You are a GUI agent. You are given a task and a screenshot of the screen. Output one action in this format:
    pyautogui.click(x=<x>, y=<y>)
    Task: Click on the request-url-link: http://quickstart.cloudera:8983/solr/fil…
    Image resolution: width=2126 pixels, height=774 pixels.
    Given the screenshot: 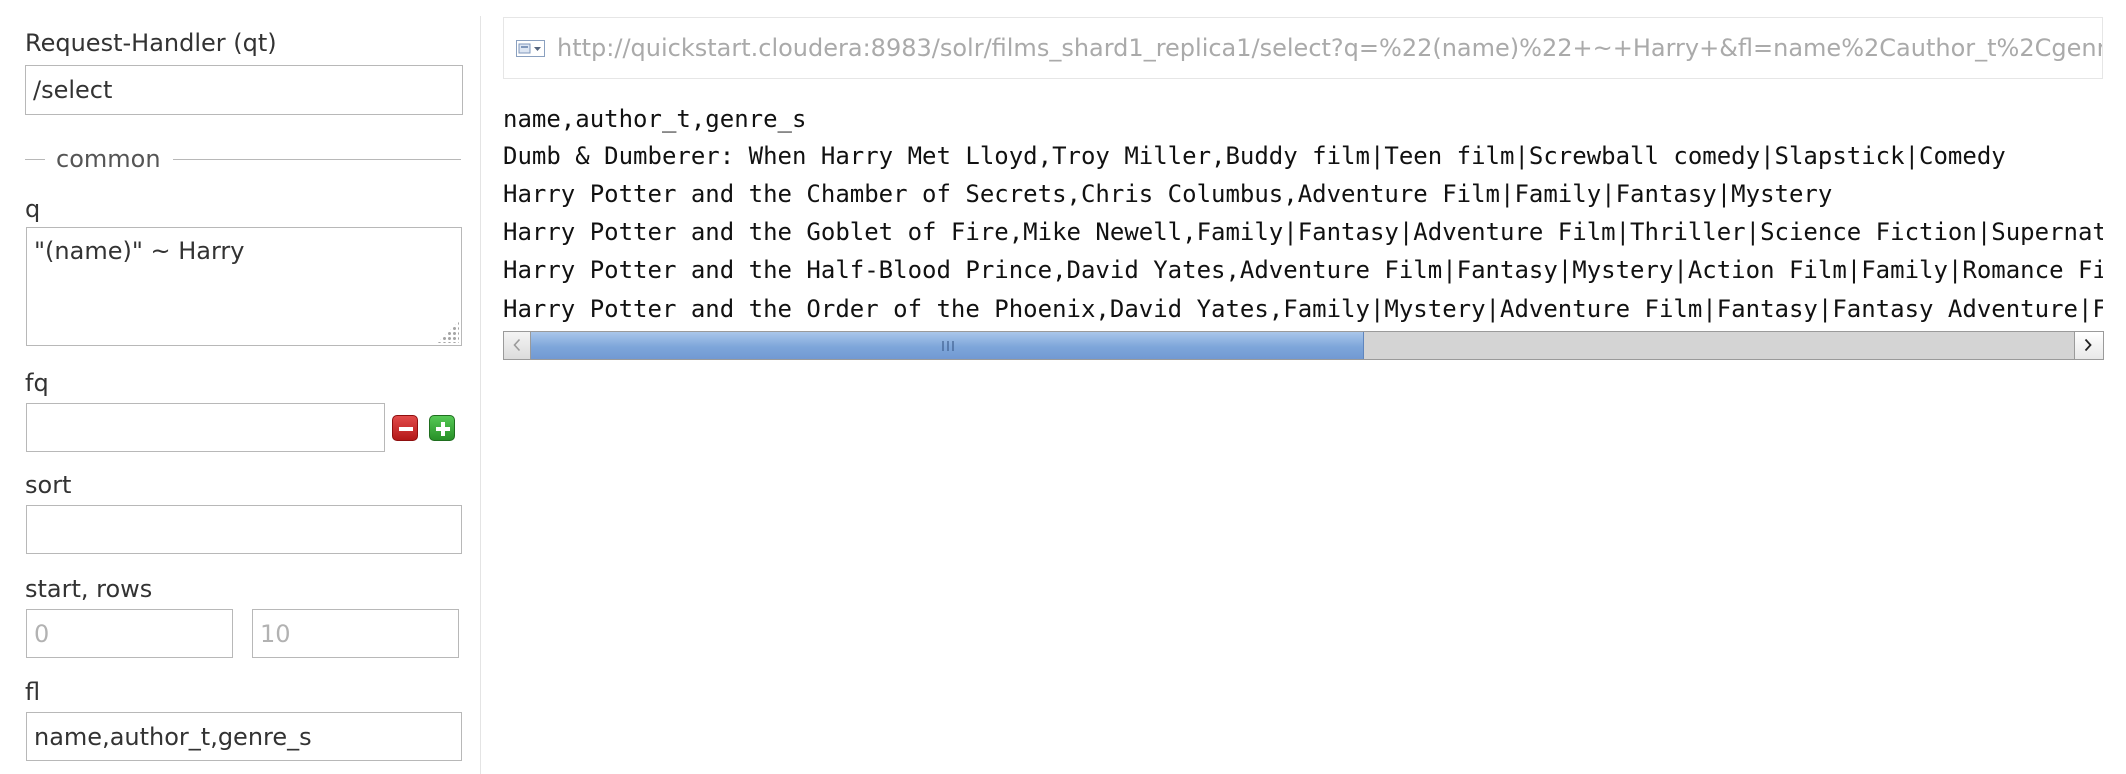 What is the action you would take?
    pyautogui.click(x=1329, y=48)
    